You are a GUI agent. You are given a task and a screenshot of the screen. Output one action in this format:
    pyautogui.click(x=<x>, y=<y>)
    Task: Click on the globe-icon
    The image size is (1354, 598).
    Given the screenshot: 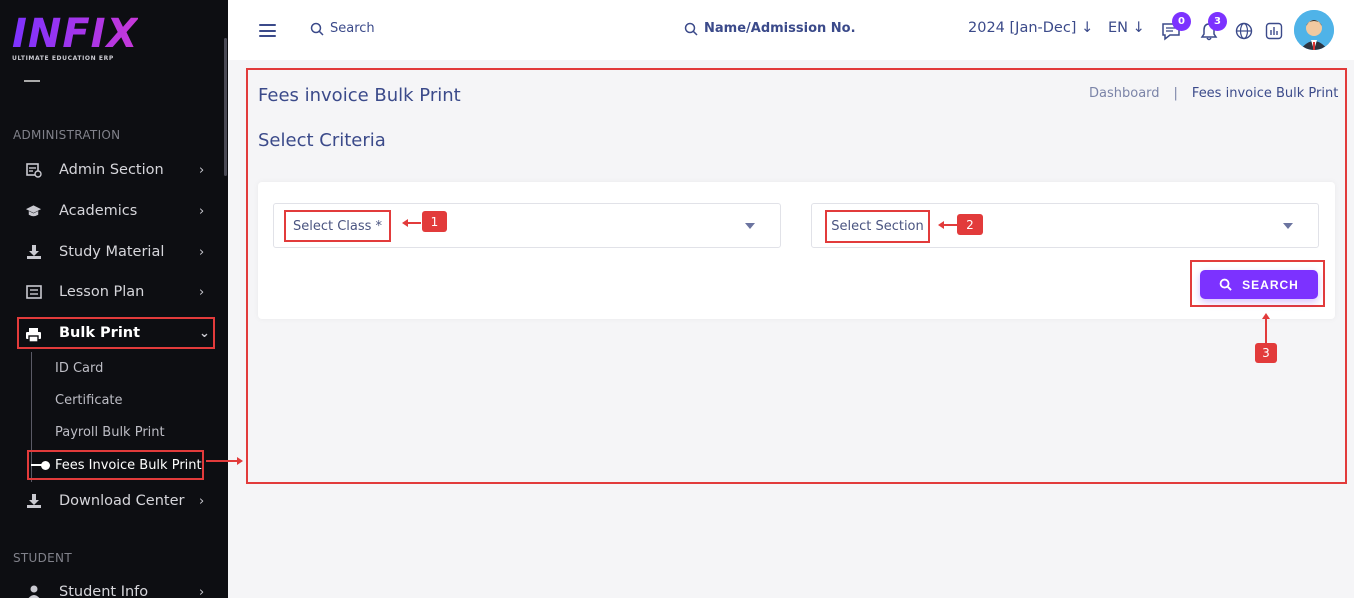 What is the action you would take?
    pyautogui.click(x=1244, y=31)
    